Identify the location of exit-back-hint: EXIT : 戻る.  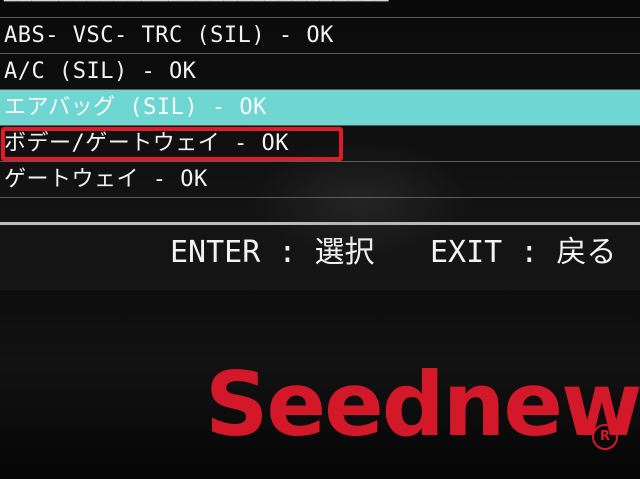
(523, 252).